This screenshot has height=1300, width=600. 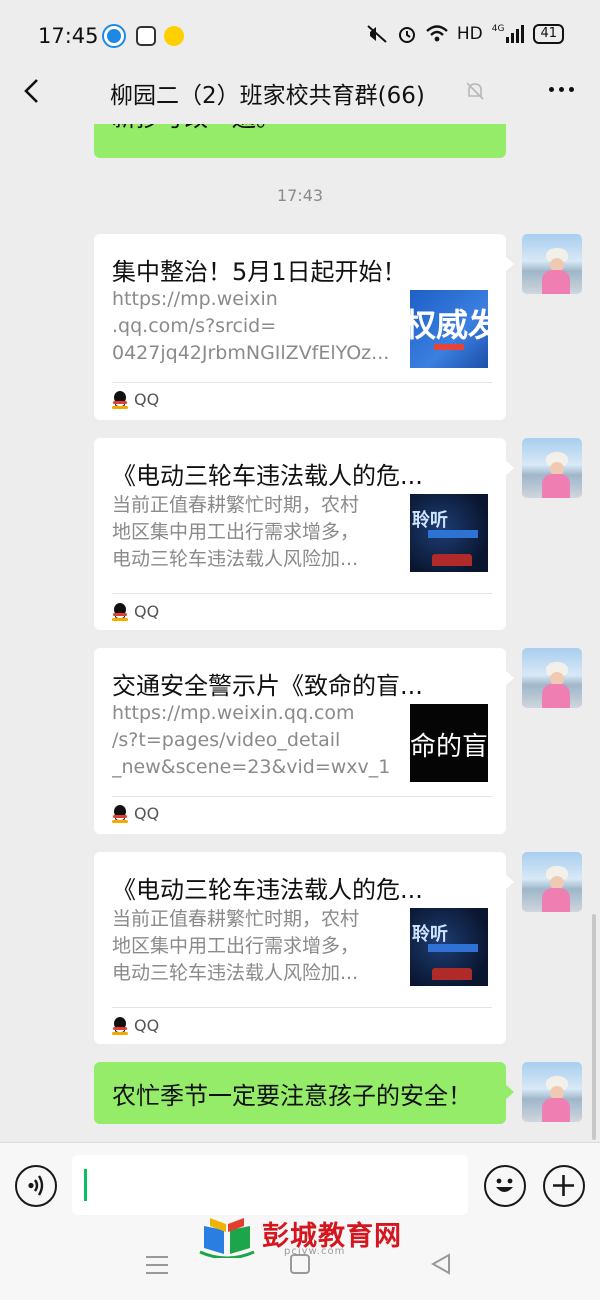 I want to click on signal-label: 4G, so click(x=498, y=29).